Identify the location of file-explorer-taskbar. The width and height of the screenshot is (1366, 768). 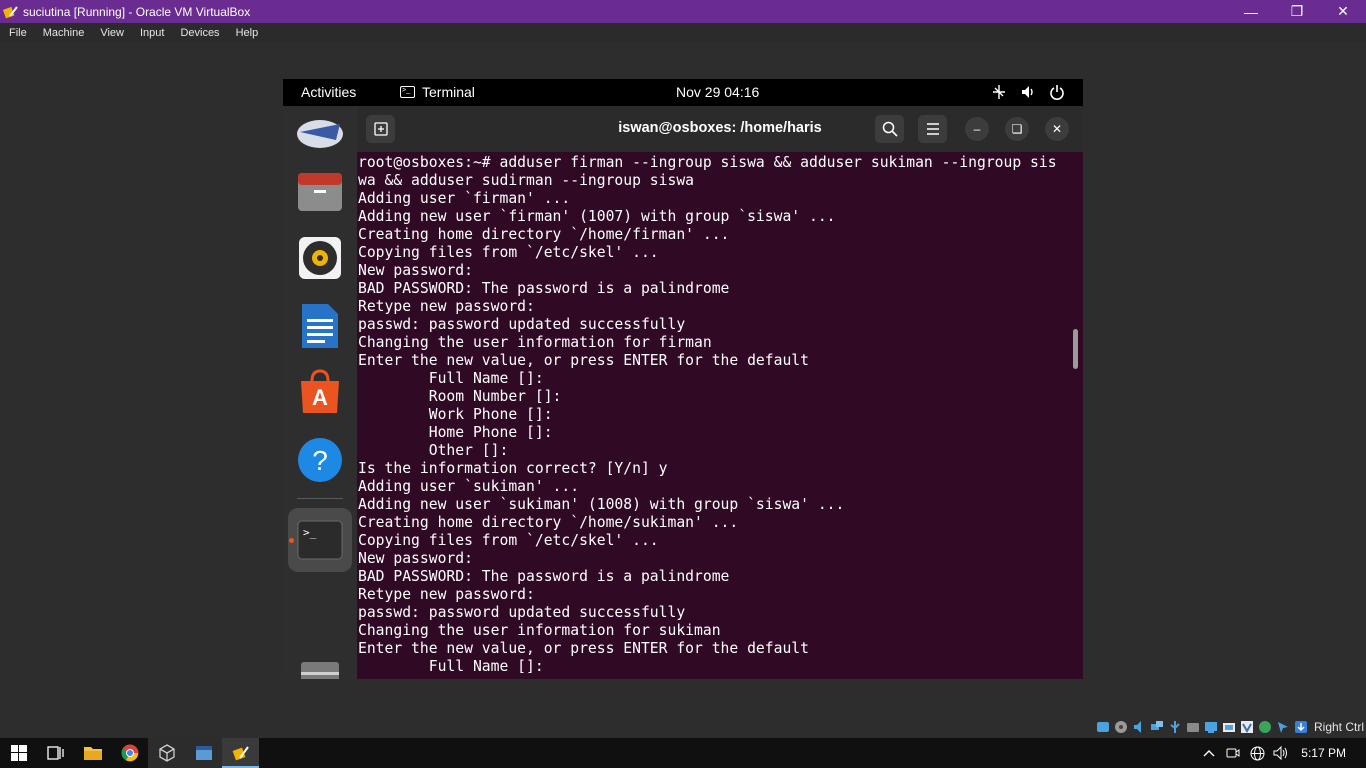
(92, 753).